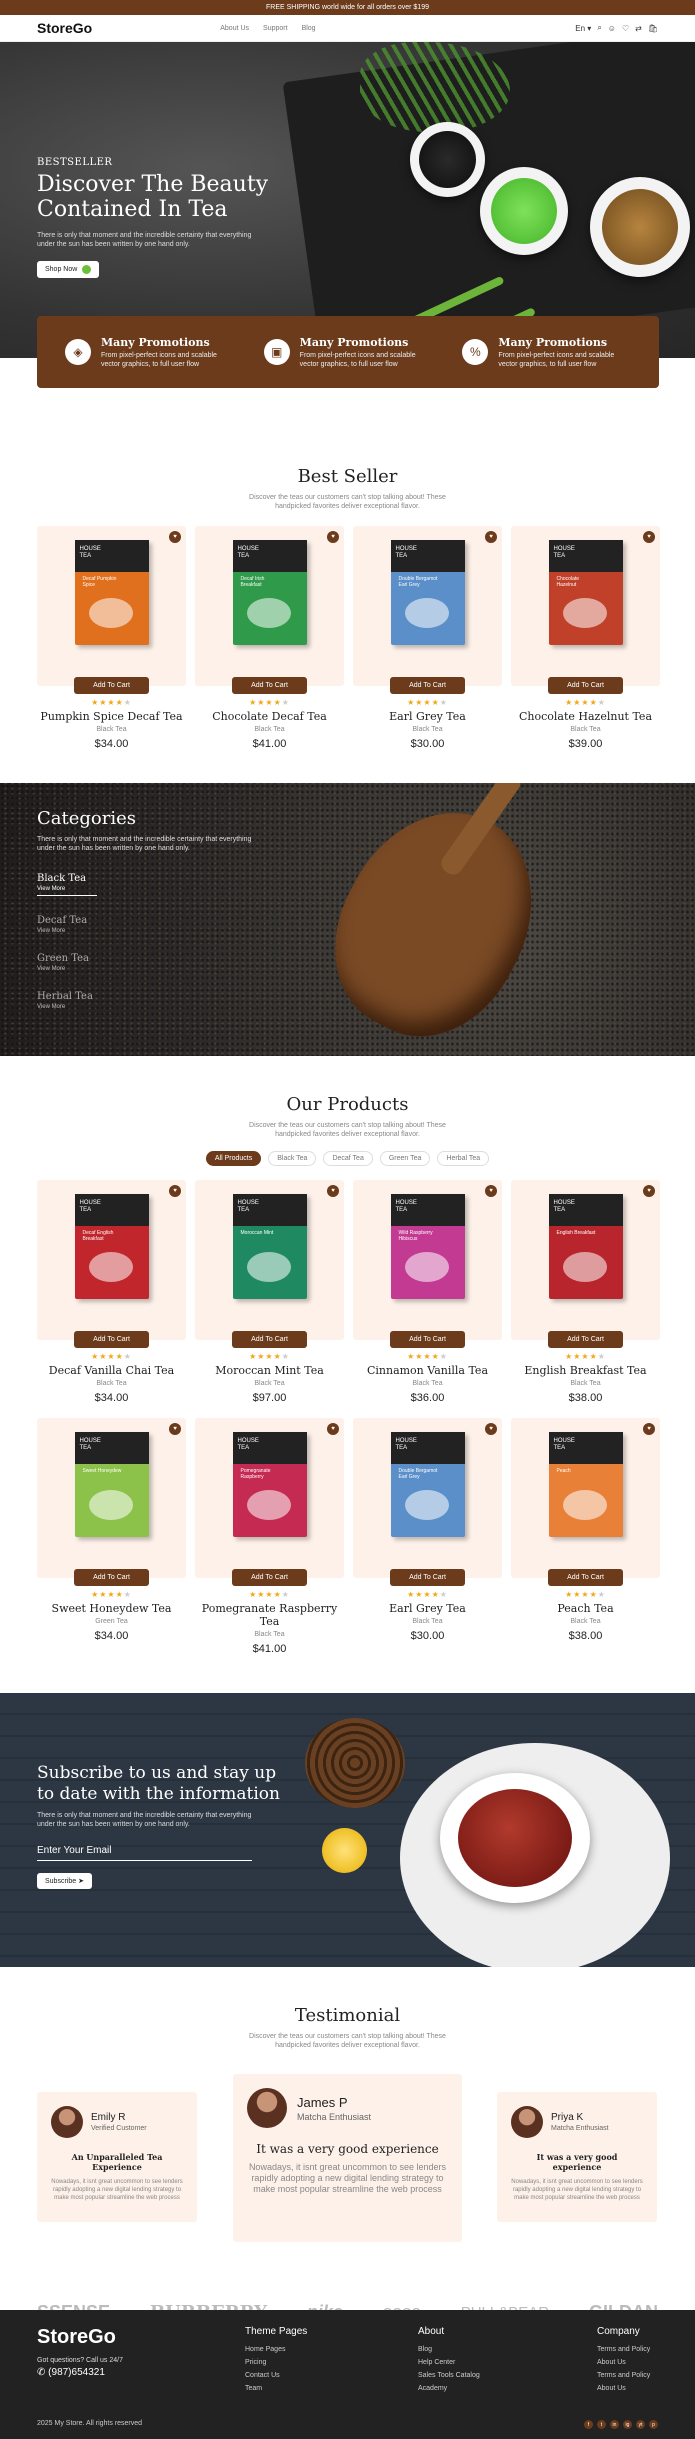 This screenshot has width=695, height=2439. Describe the element at coordinates (80, 2337) in the screenshot. I see `footer-logo: StoreGo` at that location.